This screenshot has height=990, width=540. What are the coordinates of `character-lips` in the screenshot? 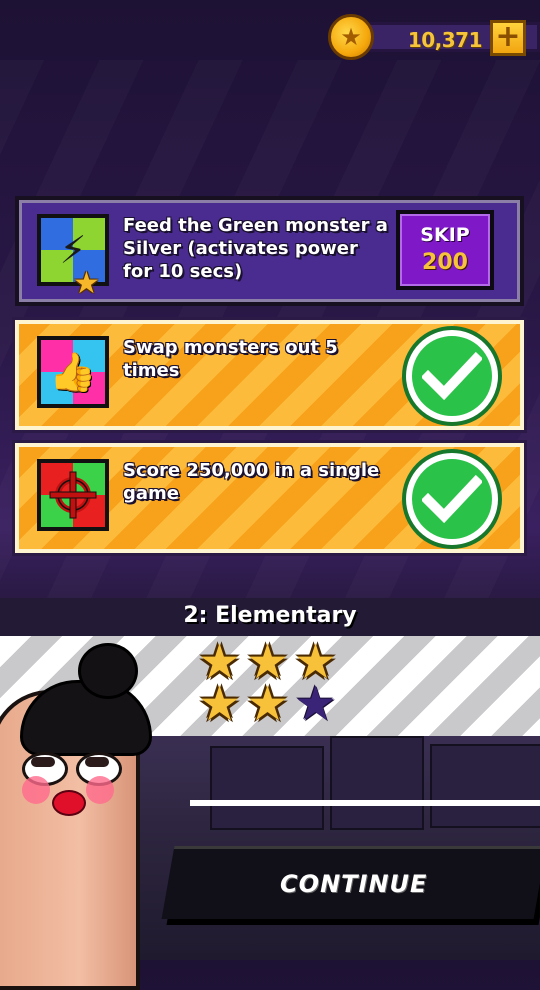 It's located at (69, 803).